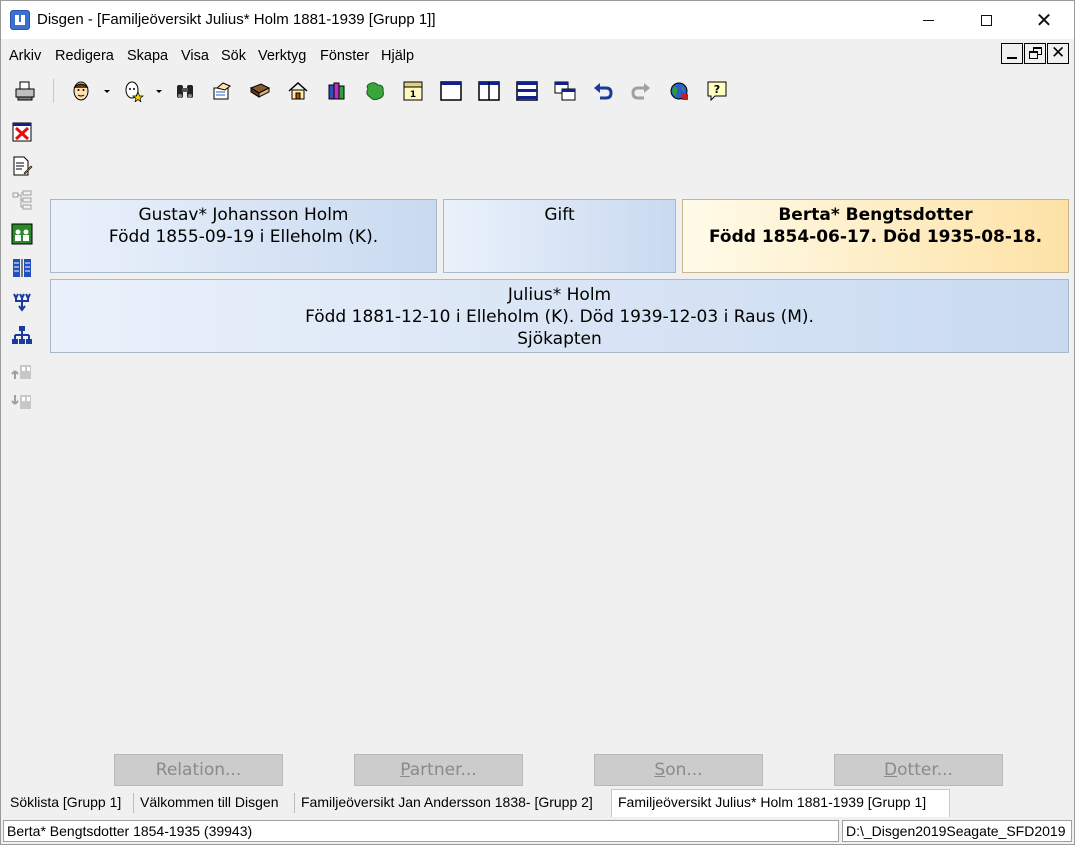 The height and width of the screenshot is (845, 1075). Describe the element at coordinates (133, 91) in the screenshot. I see `person-star-icon` at that location.